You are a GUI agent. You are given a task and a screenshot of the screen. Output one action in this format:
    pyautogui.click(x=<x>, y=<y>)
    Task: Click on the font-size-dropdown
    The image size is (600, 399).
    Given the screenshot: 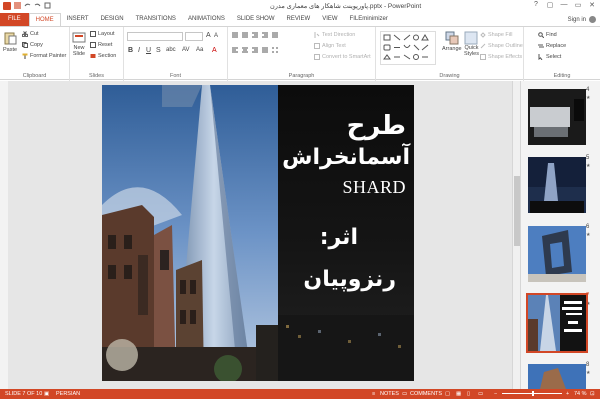 What is the action you would take?
    pyautogui.click(x=194, y=36)
    